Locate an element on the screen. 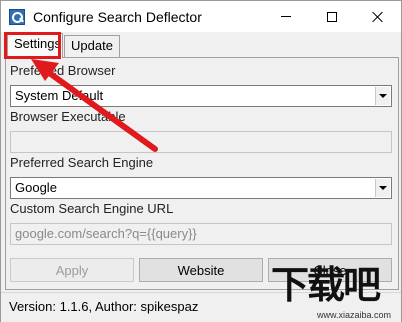  close-window-button is located at coordinates (378, 16).